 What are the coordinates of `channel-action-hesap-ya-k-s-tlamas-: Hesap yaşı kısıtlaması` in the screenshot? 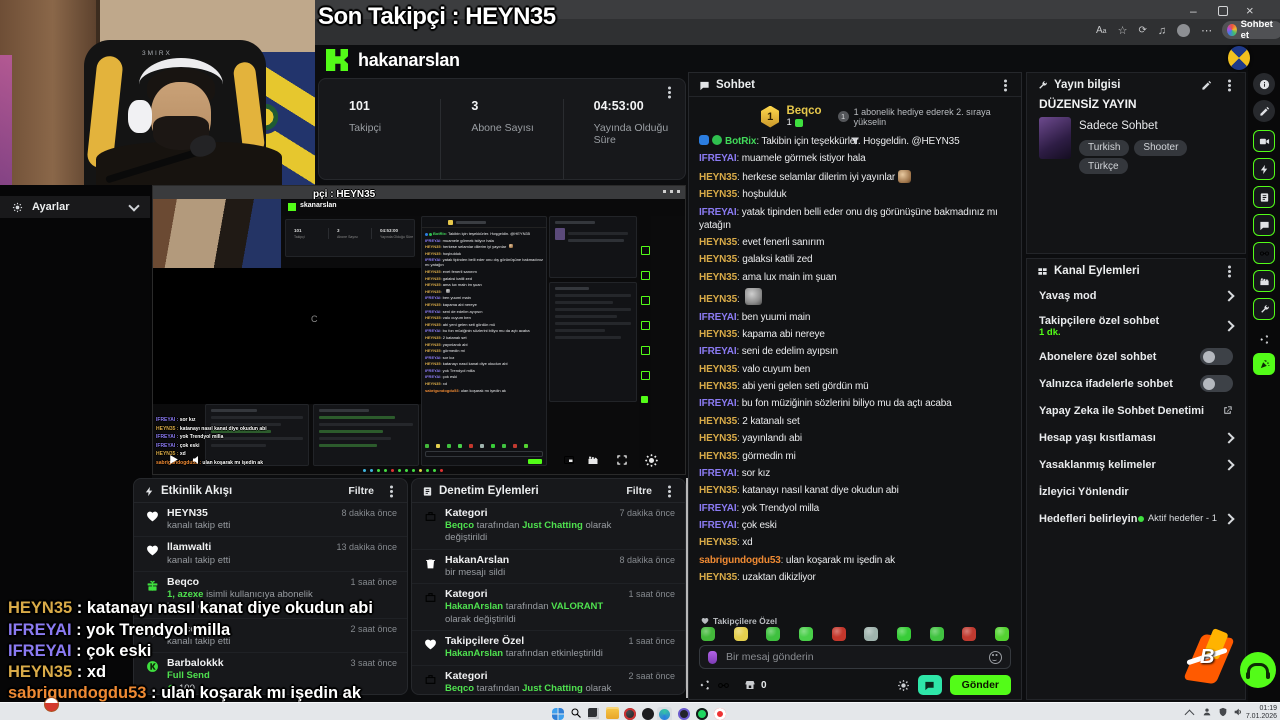 It's located at (1136, 437).